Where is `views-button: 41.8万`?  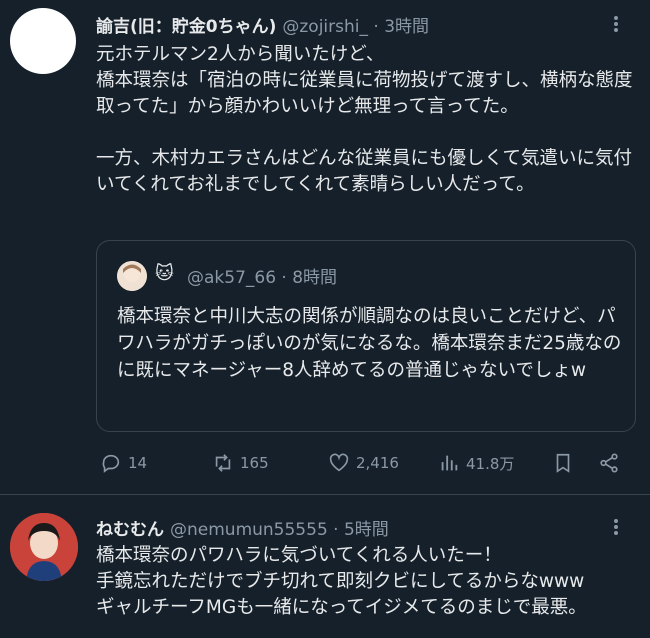
views-button: 41.8万 is located at coordinates (476, 463).